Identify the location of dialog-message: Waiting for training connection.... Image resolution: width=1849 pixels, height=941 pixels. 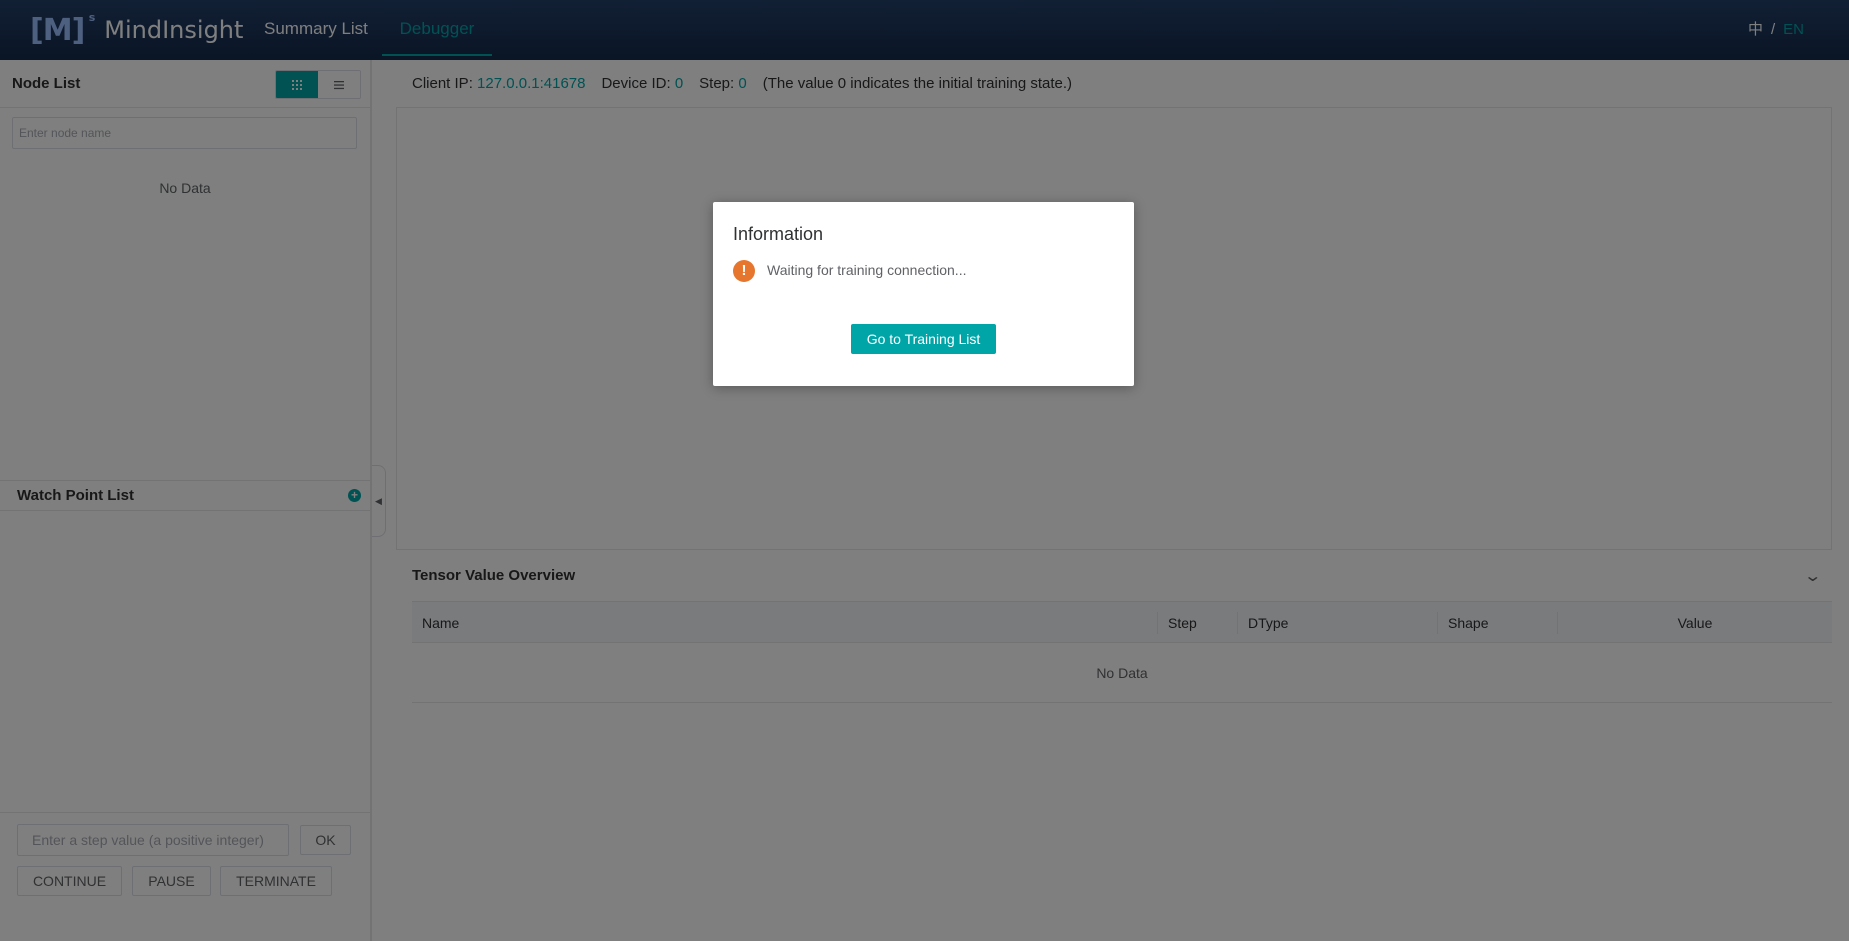
(867, 270).